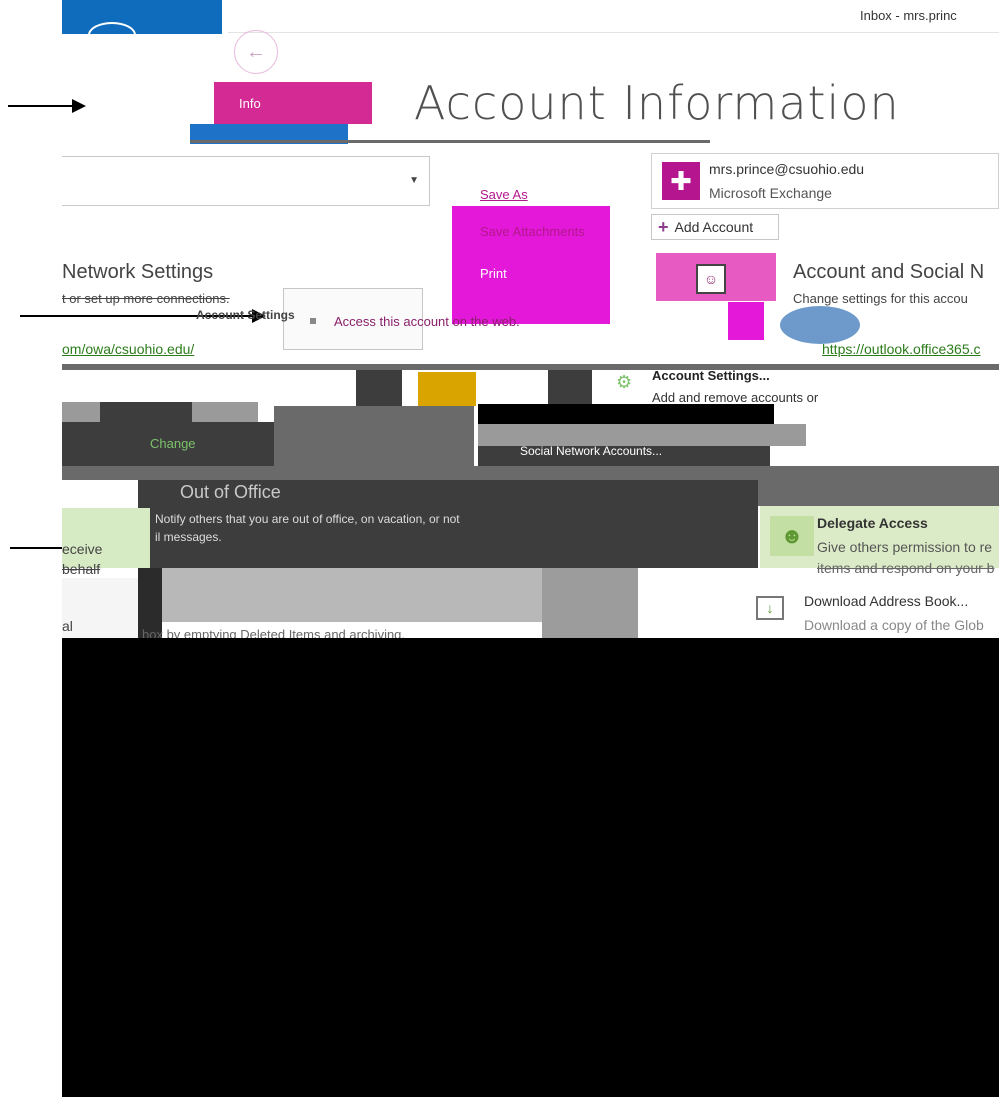 This screenshot has height=1097, width=999. I want to click on window-title: Inbox - mrs.princ, so click(908, 15).